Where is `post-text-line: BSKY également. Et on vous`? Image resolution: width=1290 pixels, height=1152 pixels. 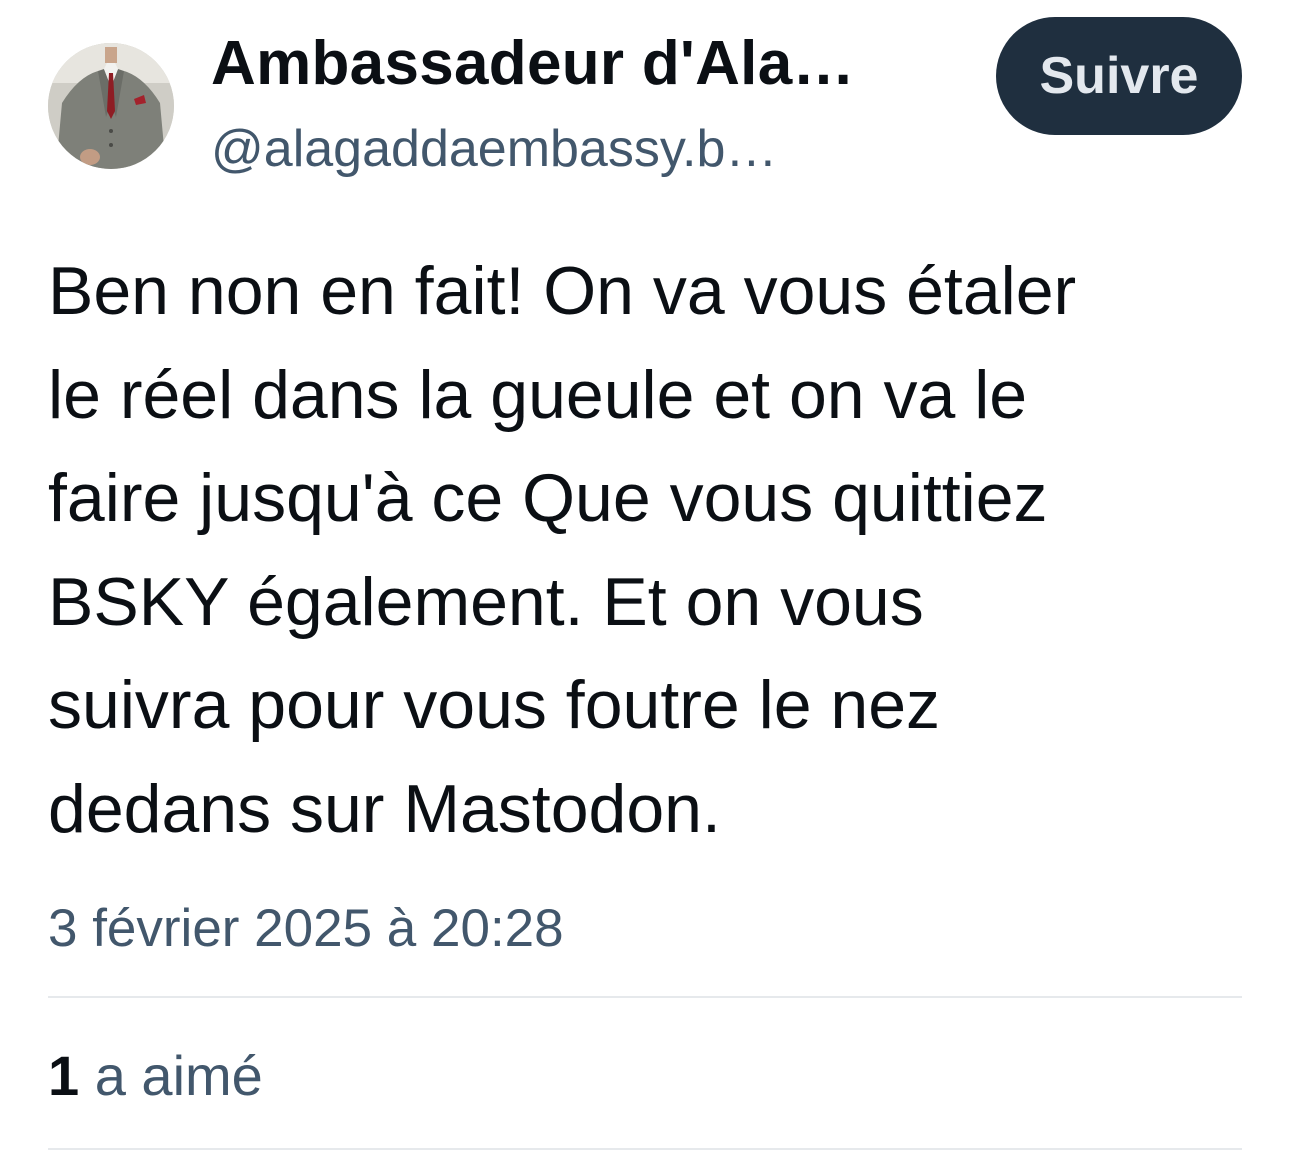
post-text-line: BSKY également. Et on vous is located at coordinates (486, 601).